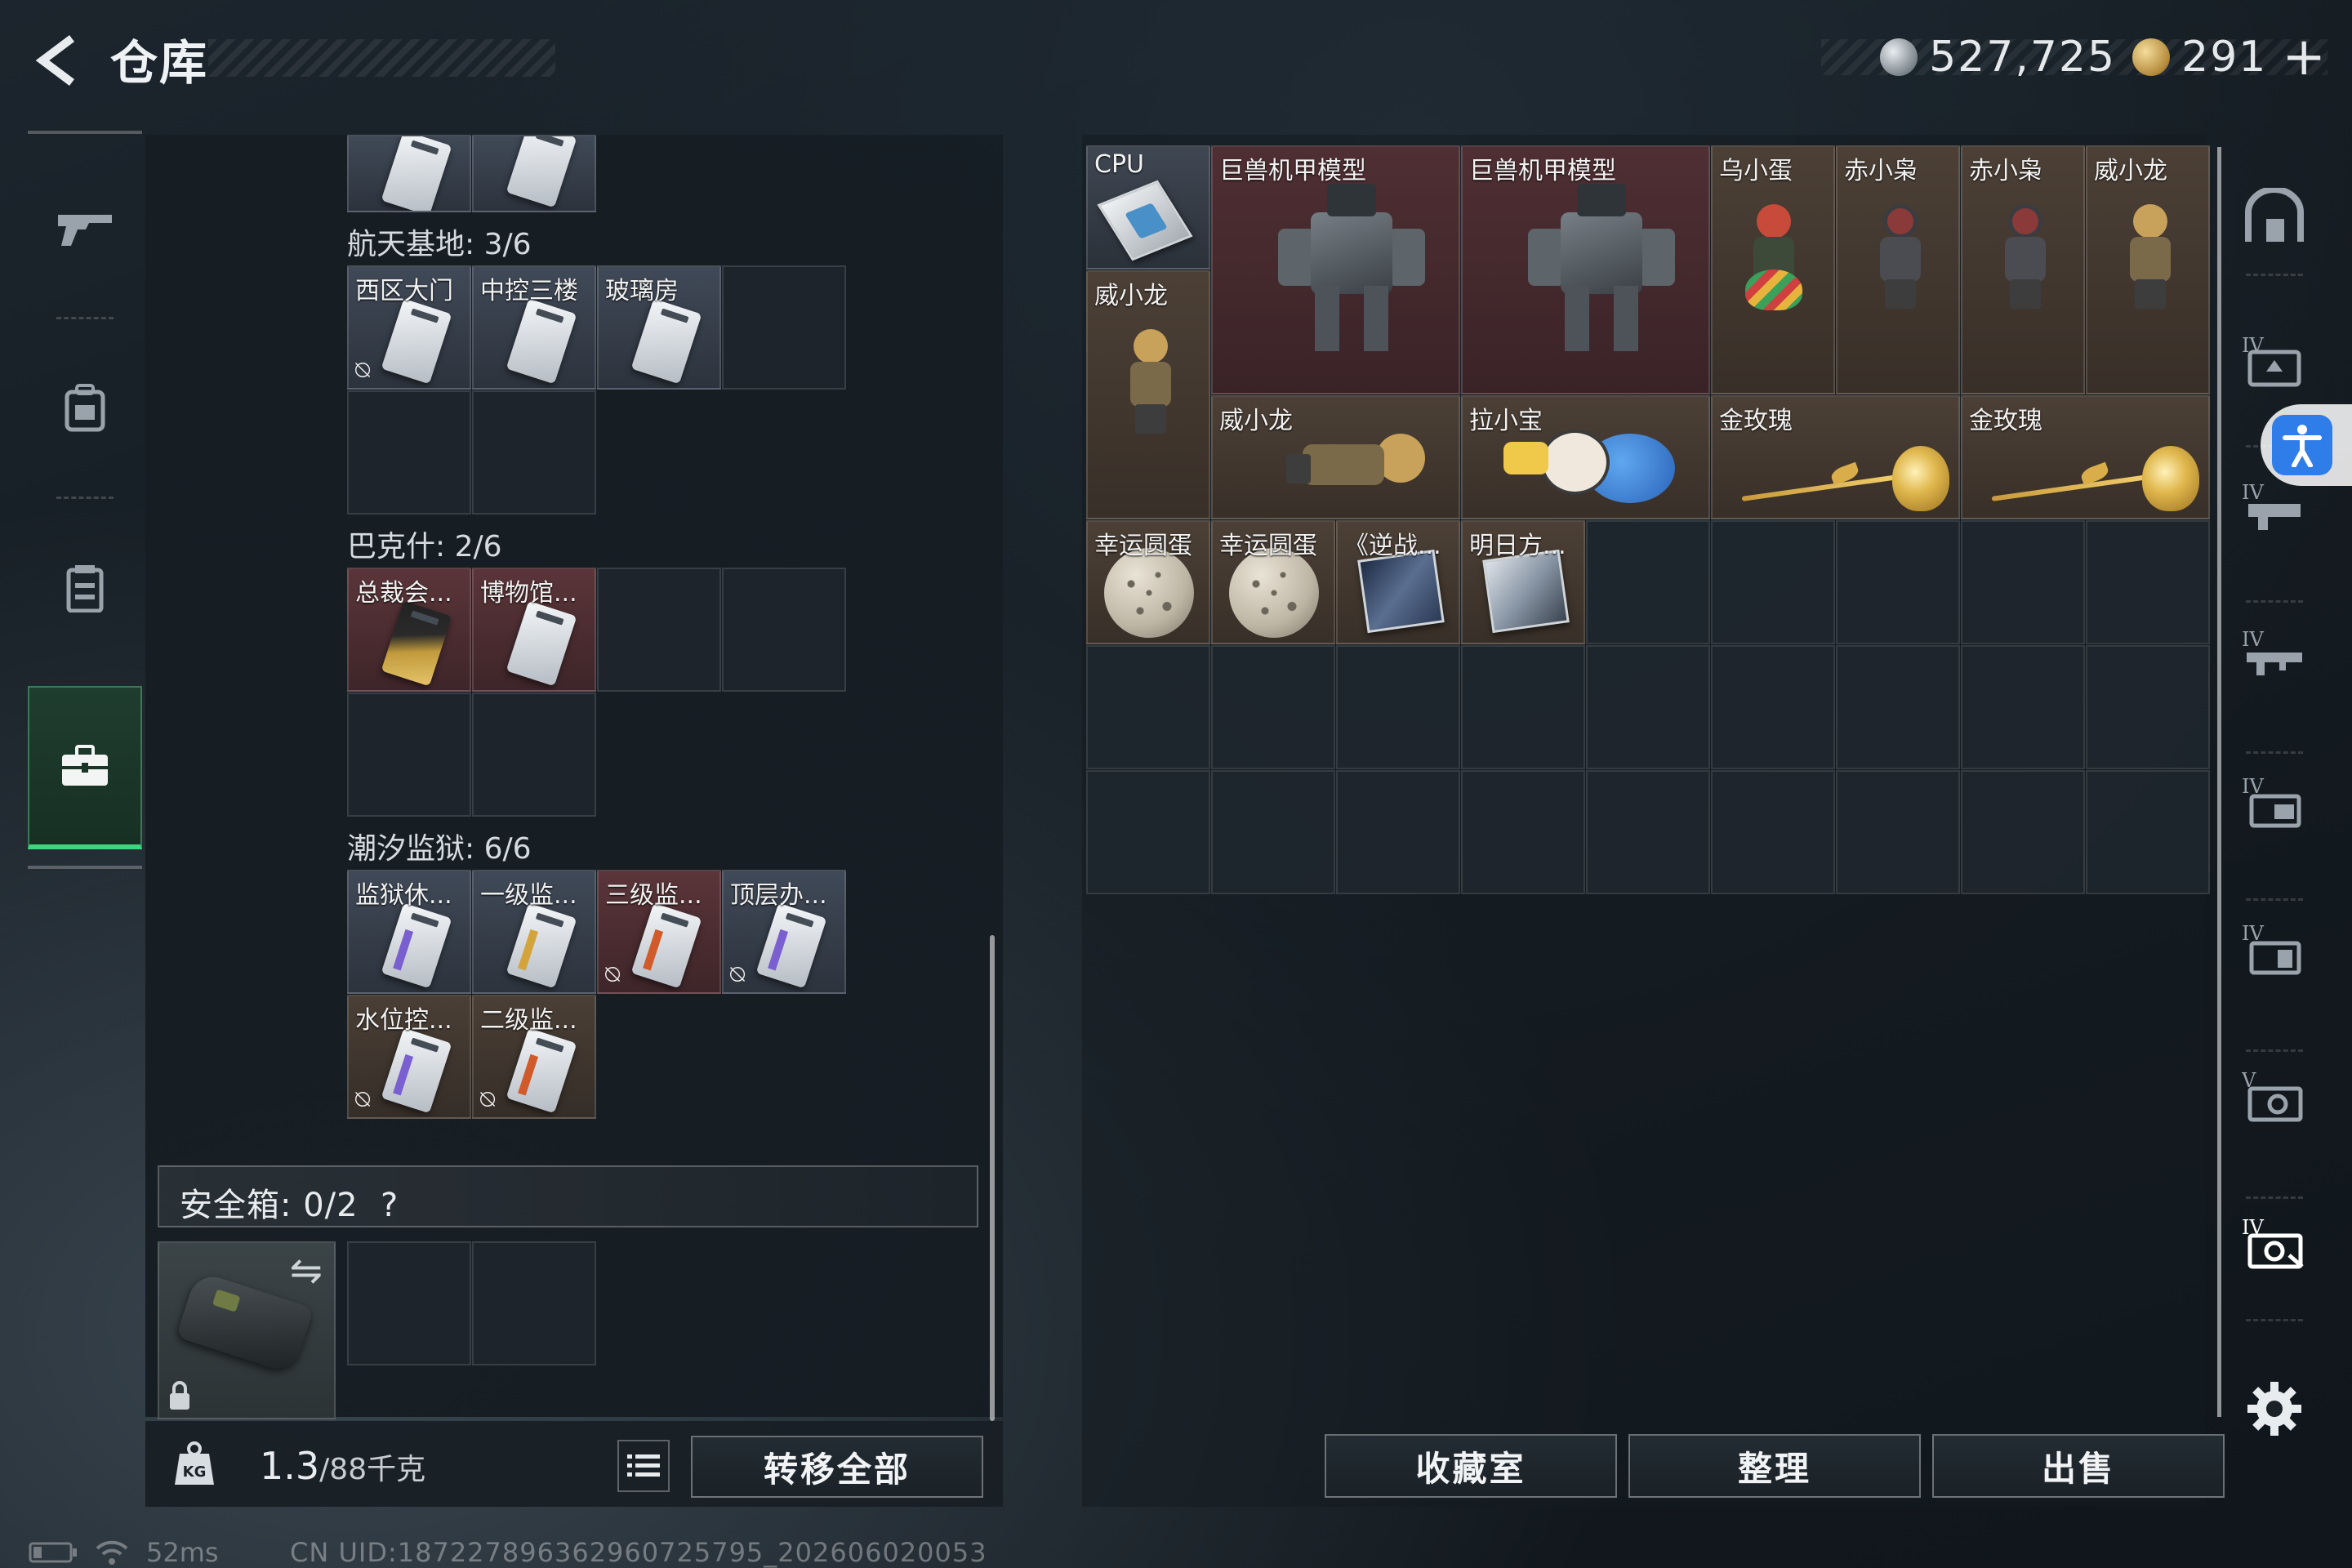 The image size is (2352, 1568). Describe the element at coordinates (1148, 582) in the screenshot. I see `item-lucky-egg-1: 幸运圆蛋` at that location.